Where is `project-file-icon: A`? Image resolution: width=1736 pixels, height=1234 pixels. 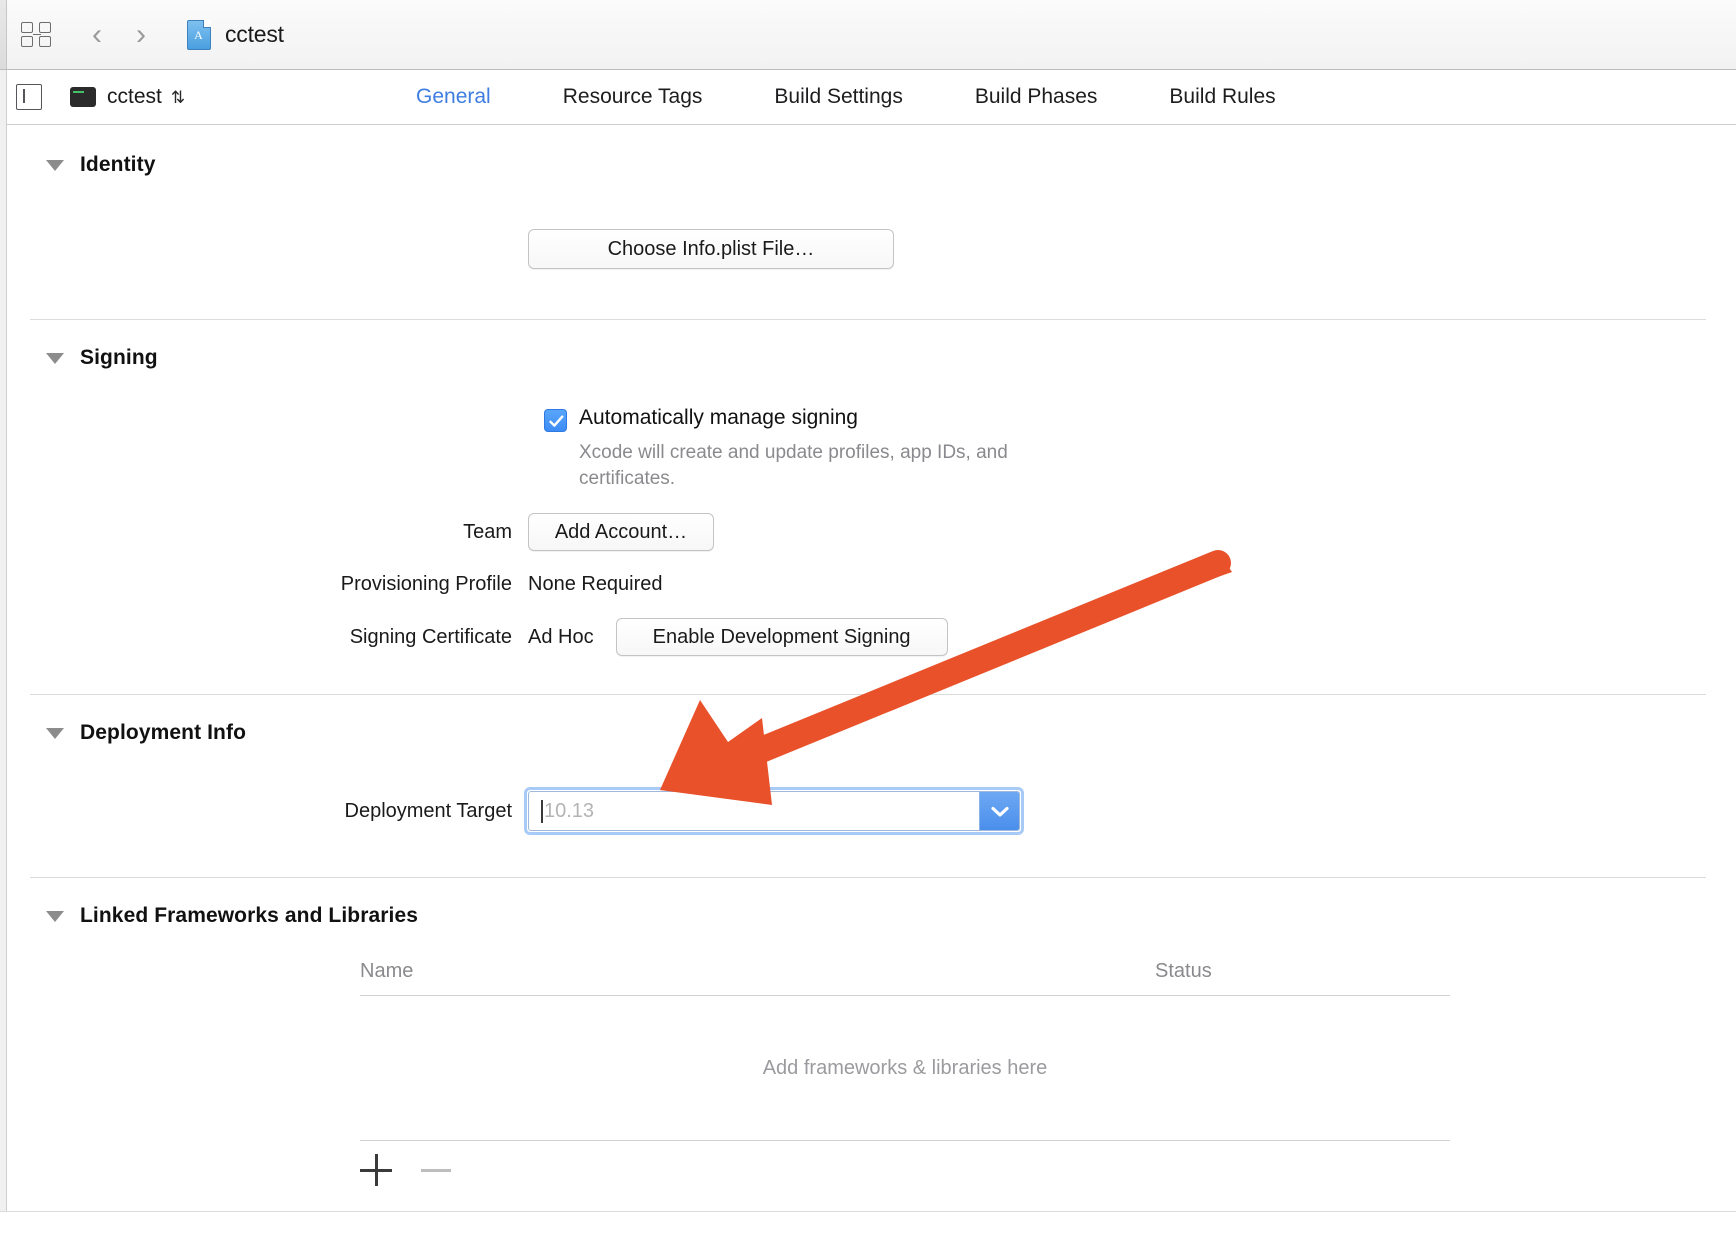
project-file-icon: A is located at coordinates (199, 34).